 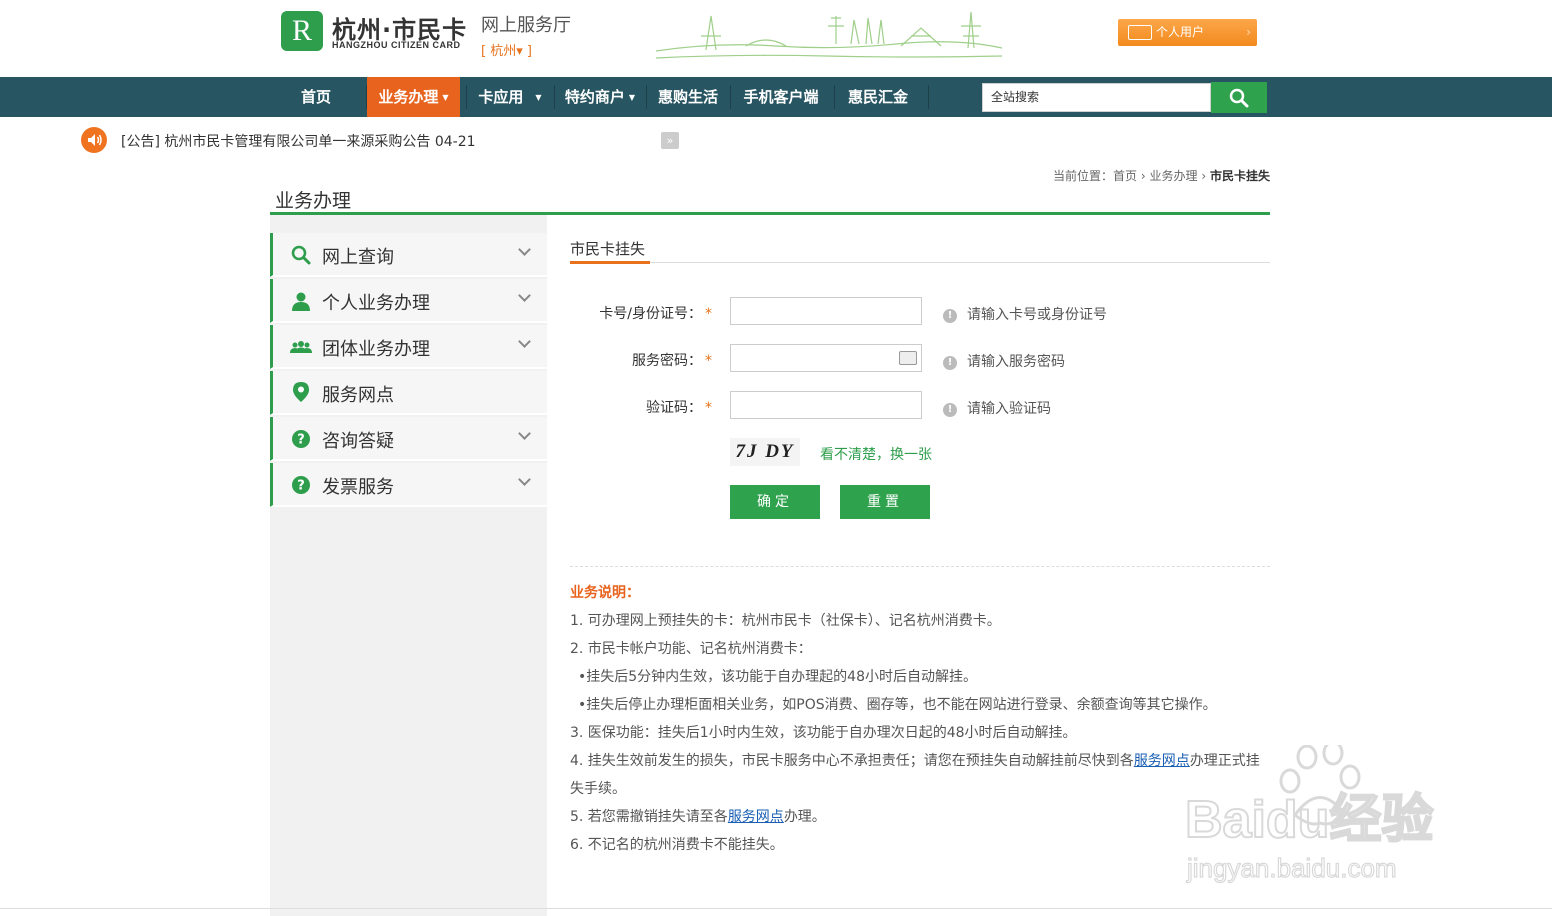 What do you see at coordinates (526, 25) in the screenshot?
I see `site-subtitle: 网上服务厅` at bounding box center [526, 25].